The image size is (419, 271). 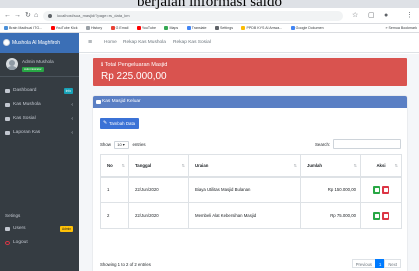 What do you see at coordinates (330, 215) in the screenshot?
I see `cell-jumlah: Rp 75.000,00` at bounding box center [330, 215].